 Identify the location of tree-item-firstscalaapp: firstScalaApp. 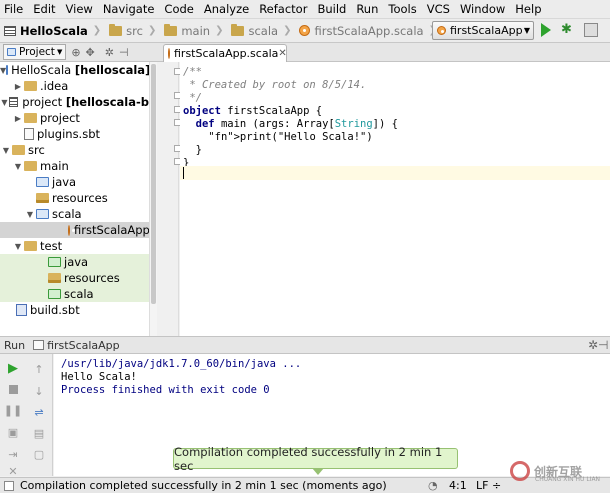
(74, 230).